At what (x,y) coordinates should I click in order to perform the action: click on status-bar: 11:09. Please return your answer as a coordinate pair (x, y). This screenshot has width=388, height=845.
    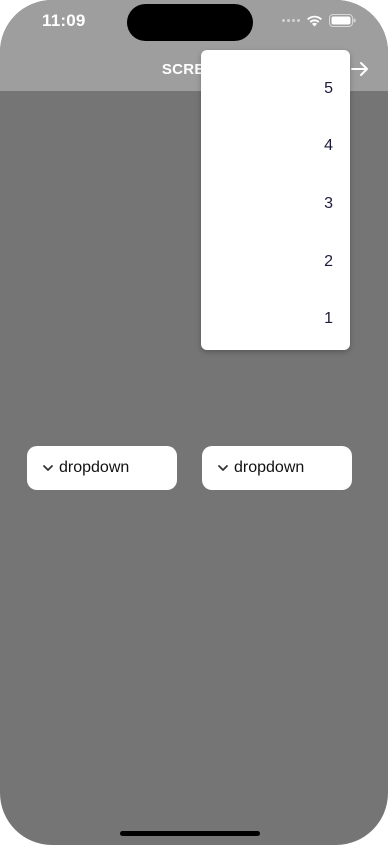
    Looking at the image, I should click on (194, 24).